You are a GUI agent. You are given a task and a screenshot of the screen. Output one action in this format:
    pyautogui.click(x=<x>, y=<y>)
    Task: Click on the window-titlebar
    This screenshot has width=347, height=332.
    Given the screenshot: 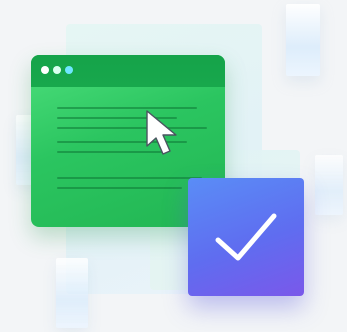 What is the action you would take?
    pyautogui.click(x=128, y=71)
    